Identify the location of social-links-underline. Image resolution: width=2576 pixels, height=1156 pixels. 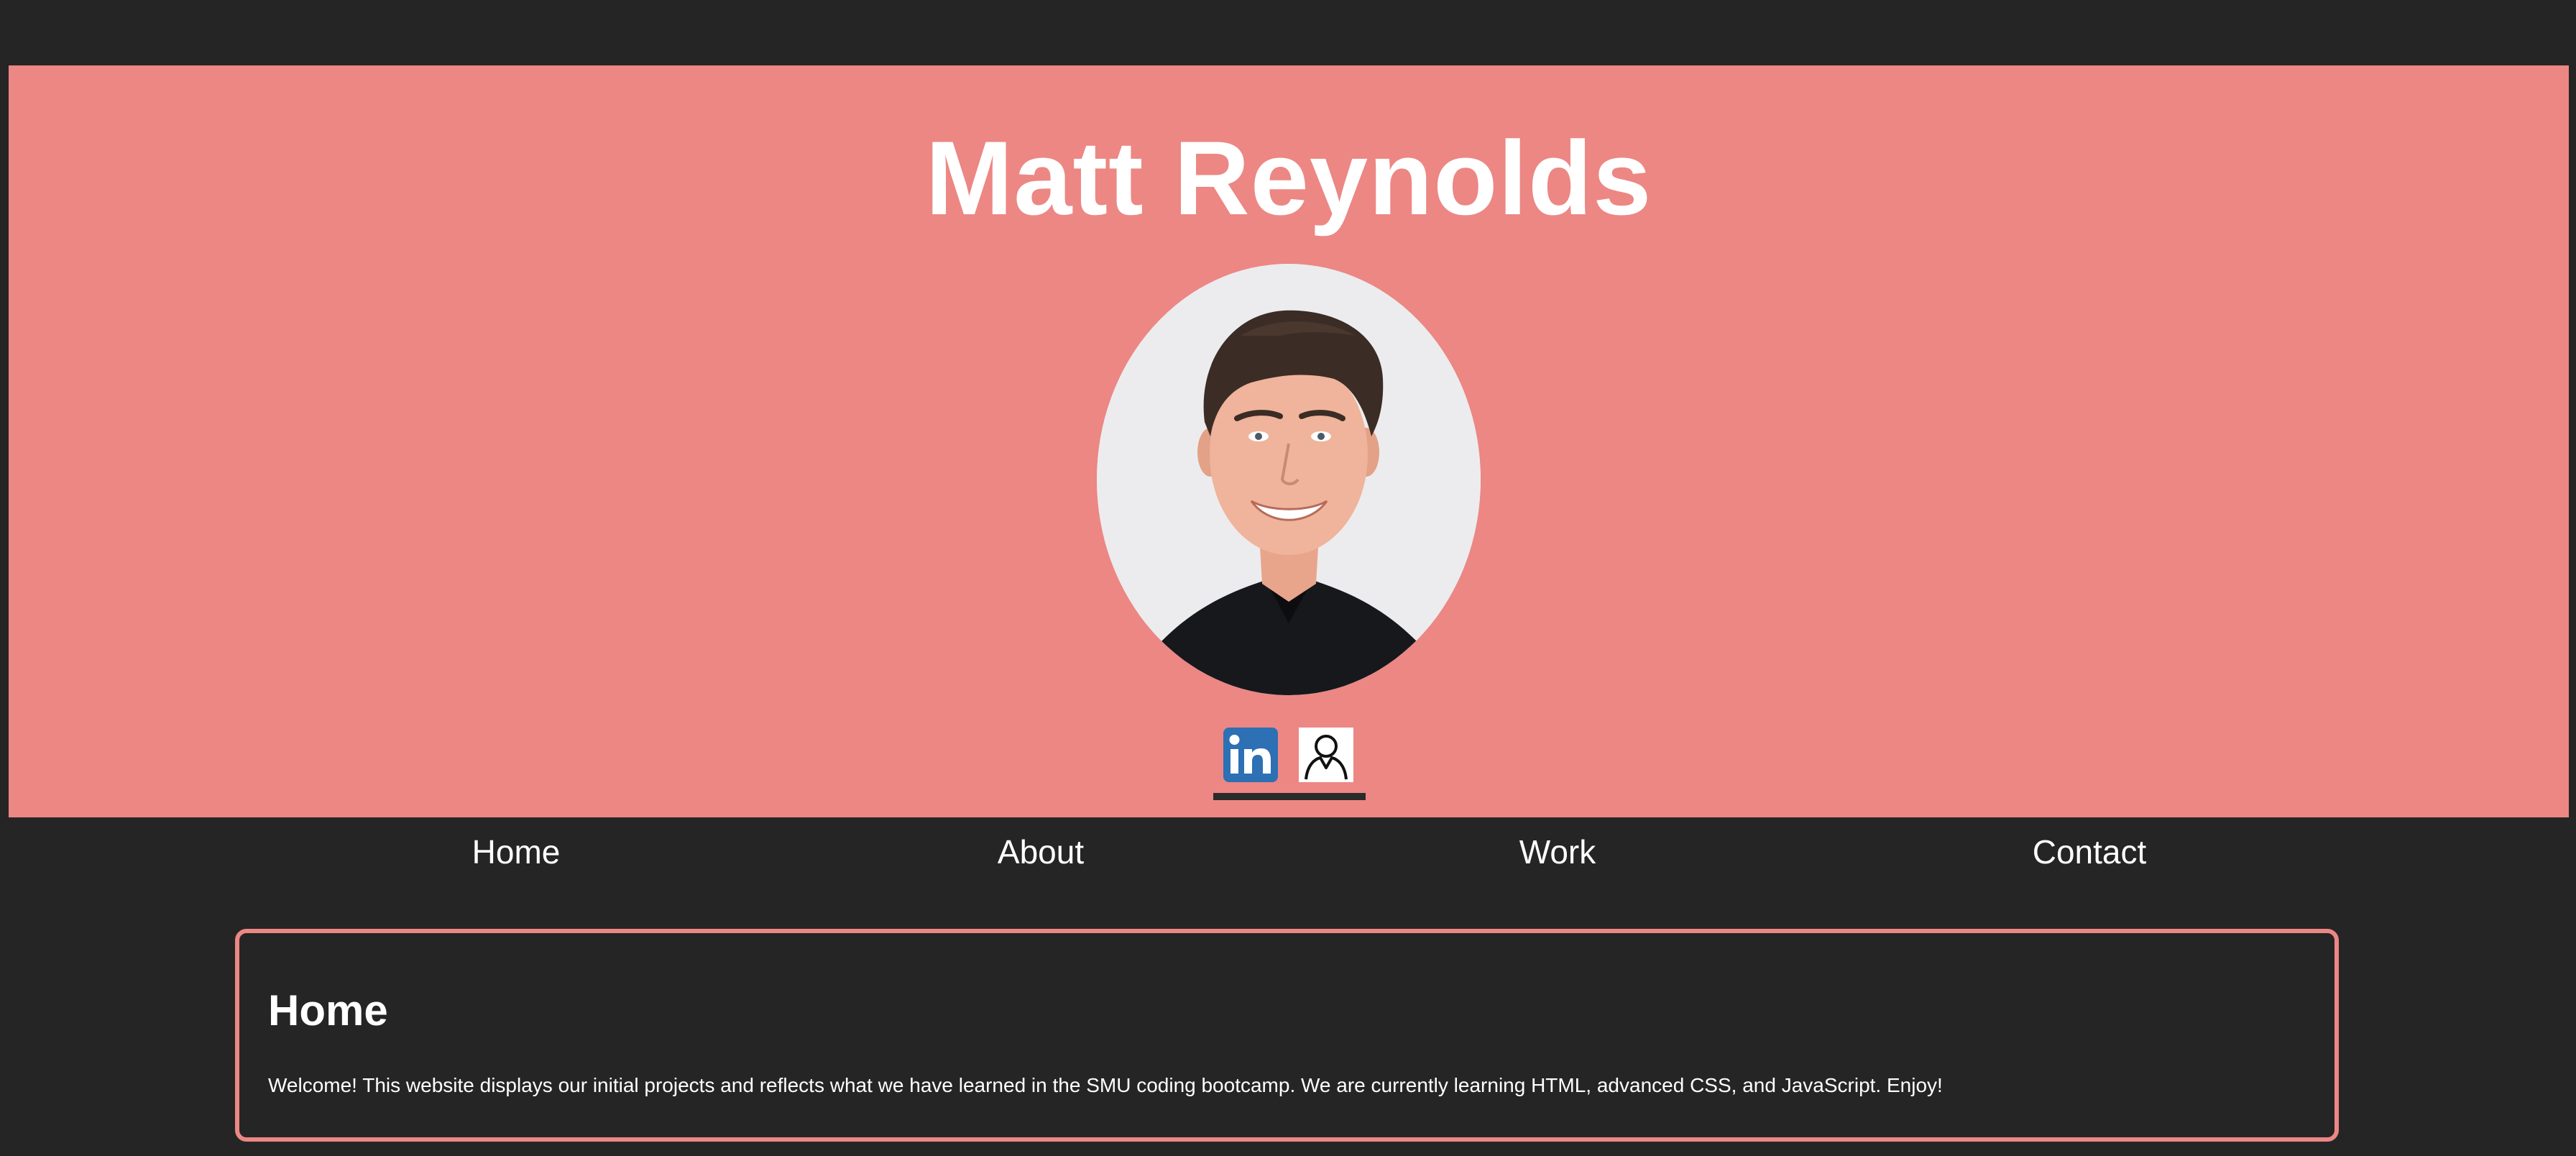
(1289, 796).